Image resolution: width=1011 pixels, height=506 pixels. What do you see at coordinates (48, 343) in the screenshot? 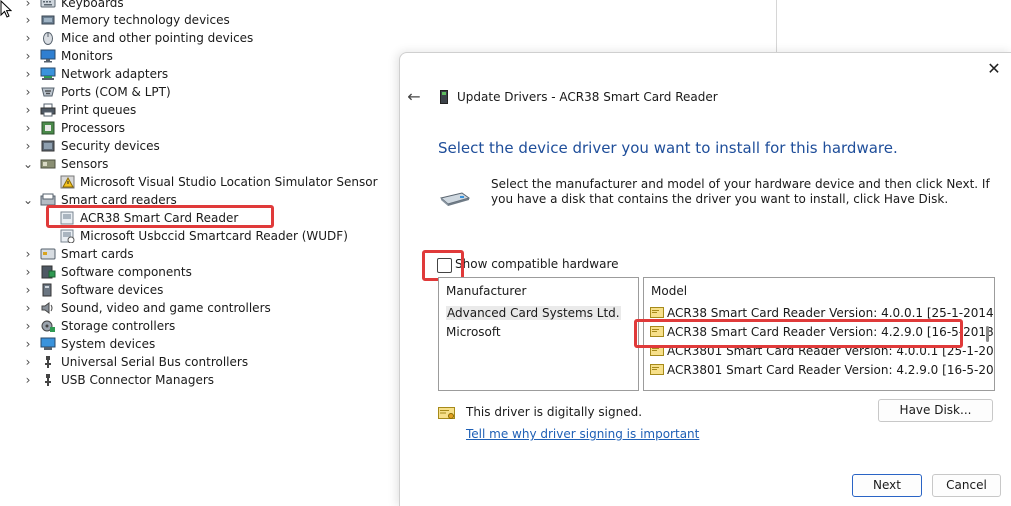
I see `system-device-icon` at bounding box center [48, 343].